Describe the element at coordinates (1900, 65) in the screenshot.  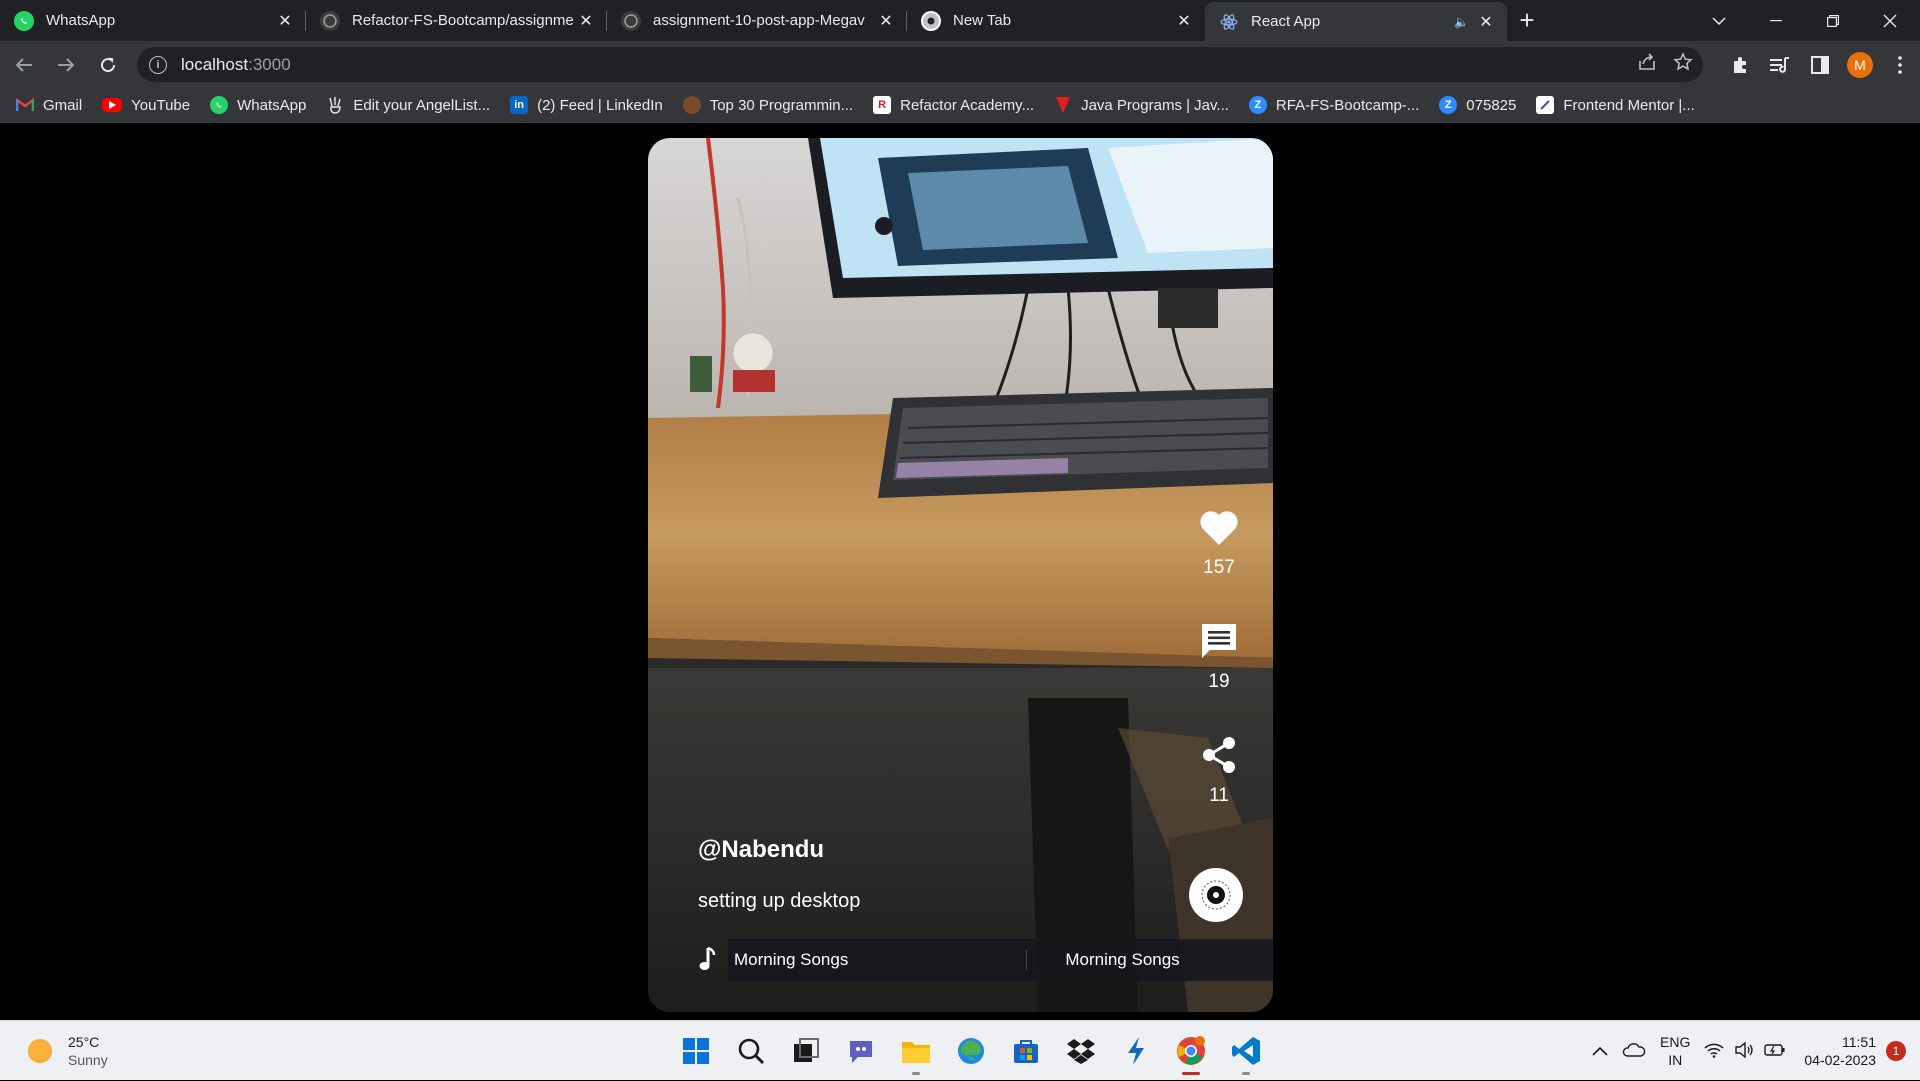
I see `menu-kebab-icon` at that location.